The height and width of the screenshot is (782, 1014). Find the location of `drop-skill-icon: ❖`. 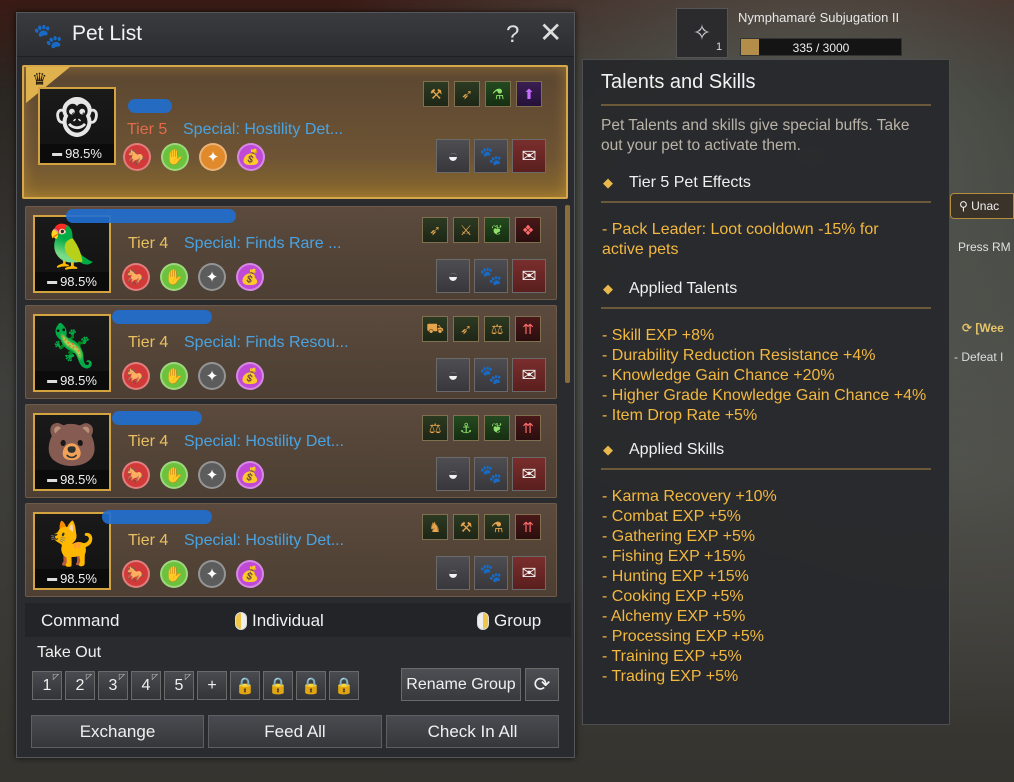

drop-skill-icon: ❖ is located at coordinates (528, 230).